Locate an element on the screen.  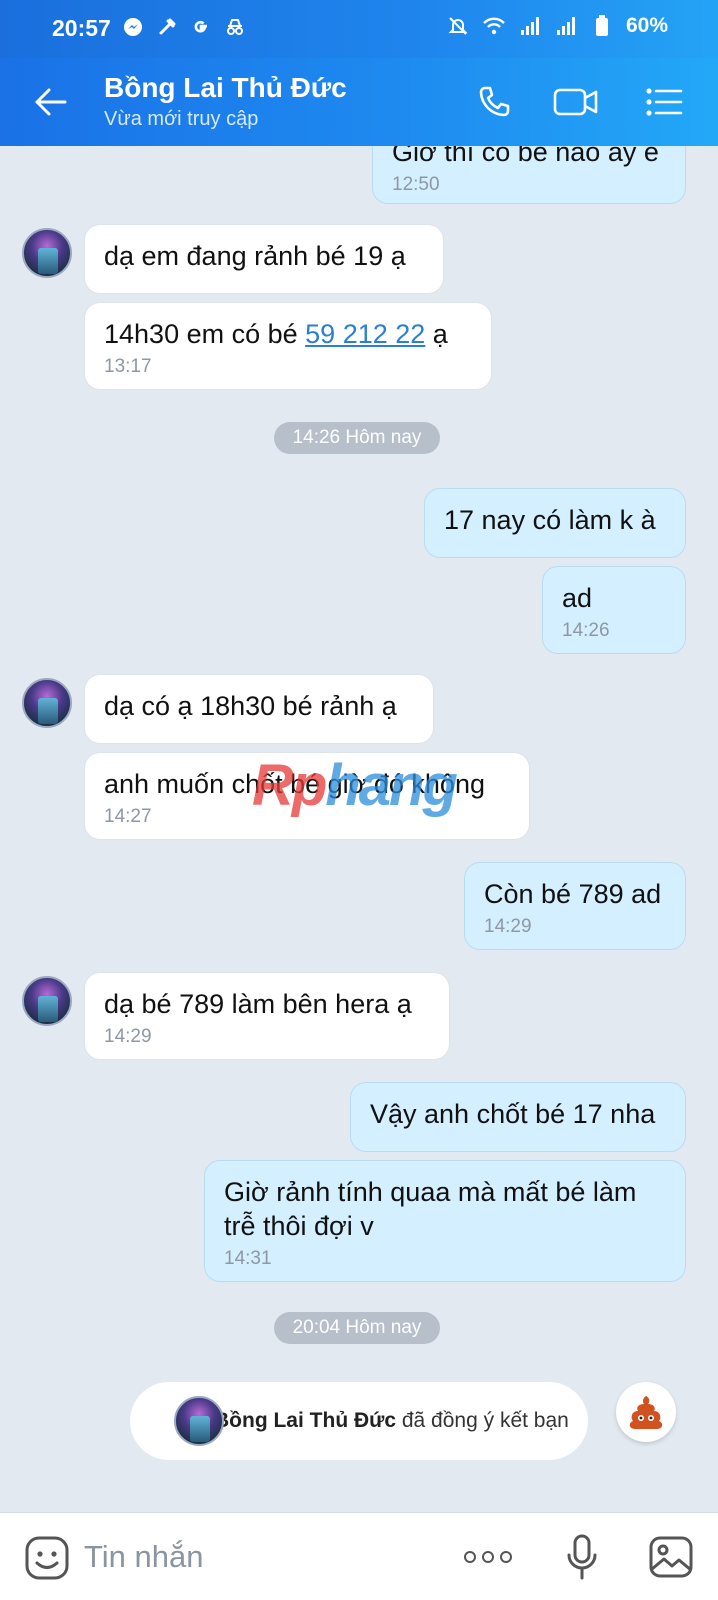
voice-call-button is located at coordinates (494, 102).